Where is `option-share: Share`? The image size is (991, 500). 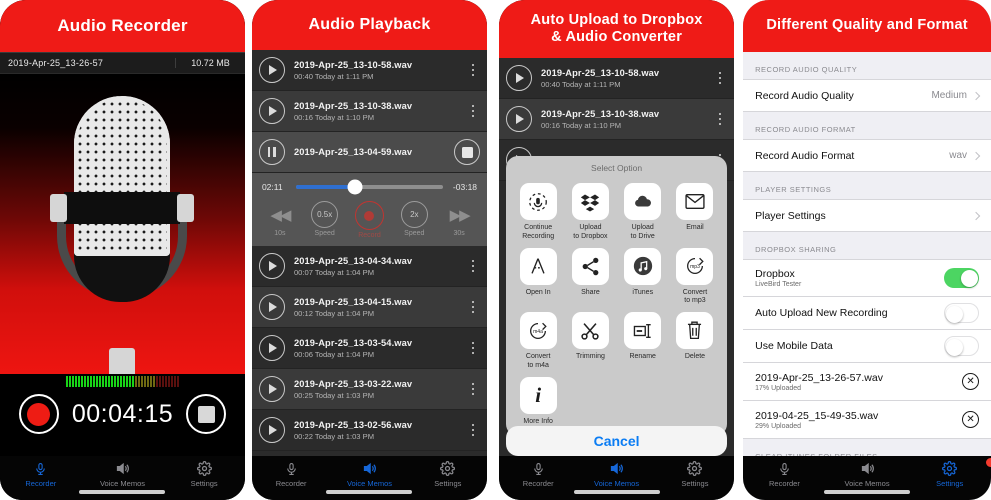
option-share: Share is located at coordinates (590, 276).